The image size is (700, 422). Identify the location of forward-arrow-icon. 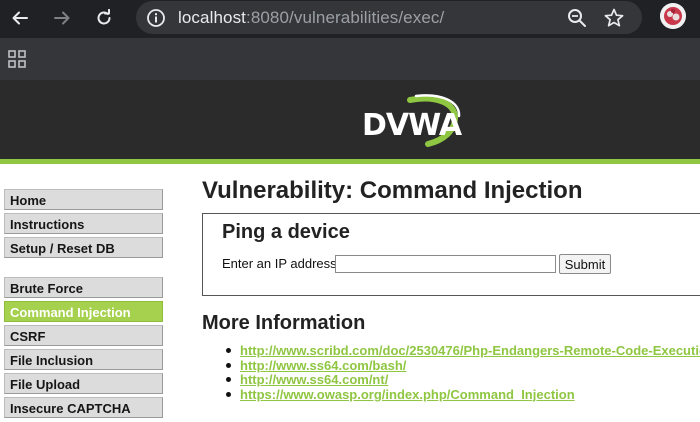
(62, 18).